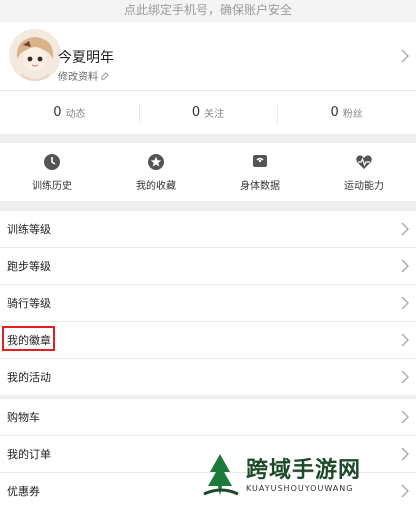 The height and width of the screenshot is (509, 416). I want to click on menu-training-level: 训练等级, so click(208, 229).